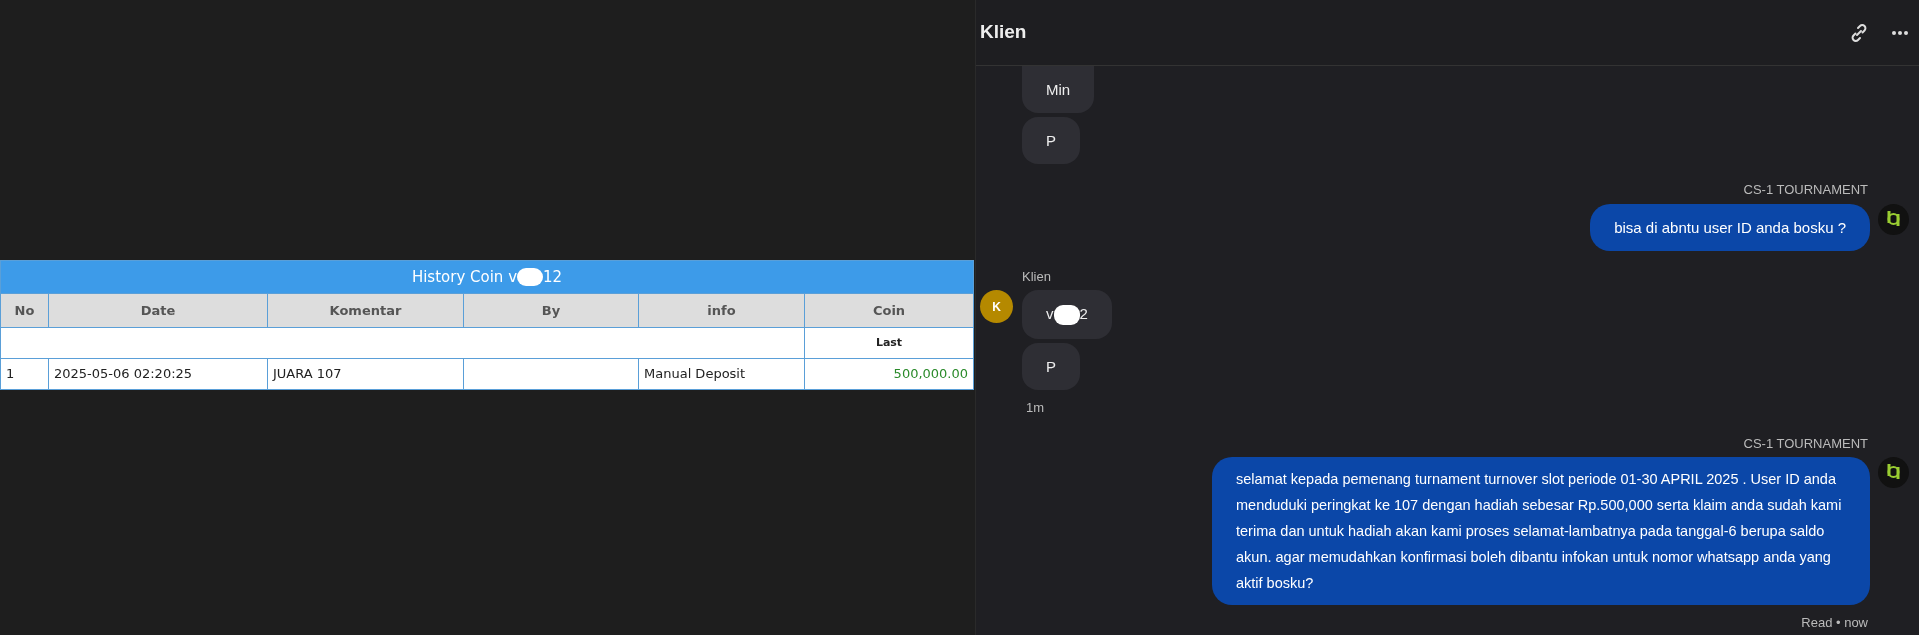 The image size is (1919, 635). Describe the element at coordinates (1058, 89) in the screenshot. I see `message-bubble: Min` at that location.